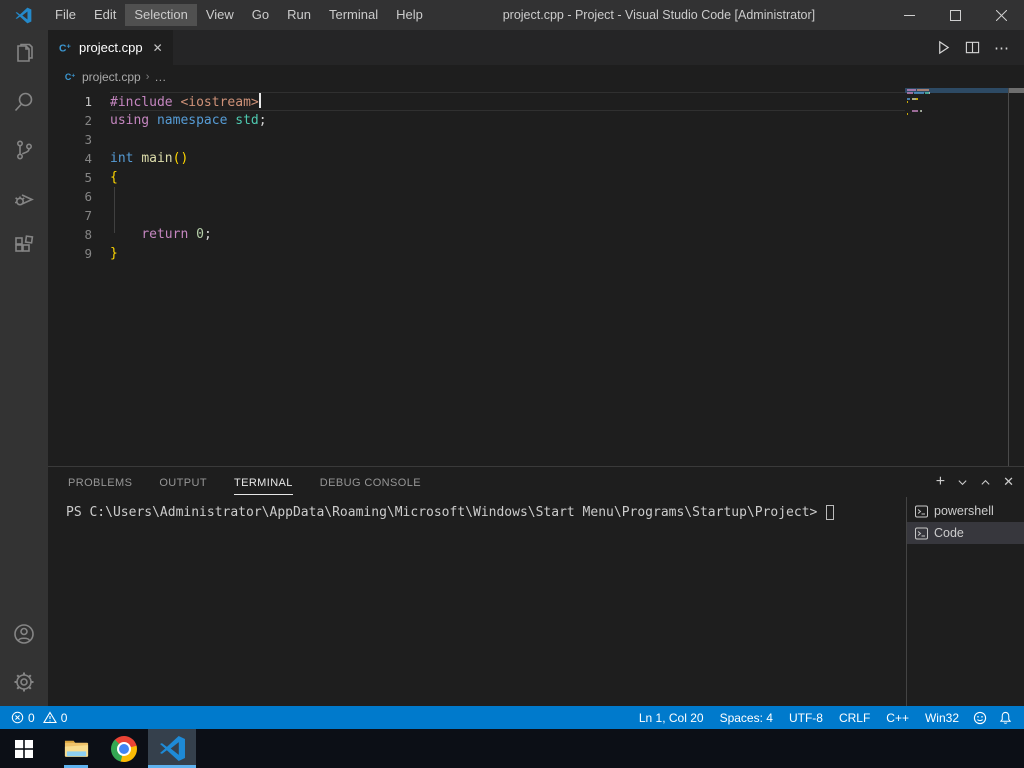 This screenshot has height=768, width=1024. Describe the element at coordinates (806, 718) in the screenshot. I see `status-item-utf-8: UTF-8` at that location.